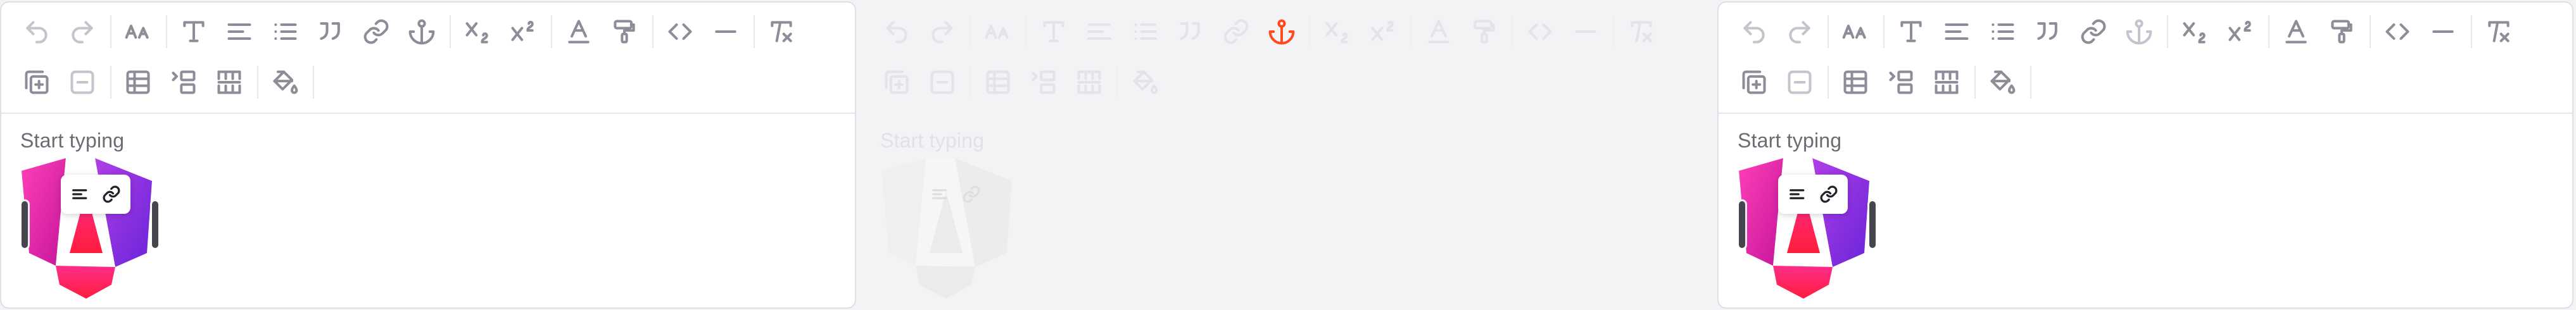 This screenshot has height=310, width=2576. I want to click on merge-cells-icon, so click(1089, 82).